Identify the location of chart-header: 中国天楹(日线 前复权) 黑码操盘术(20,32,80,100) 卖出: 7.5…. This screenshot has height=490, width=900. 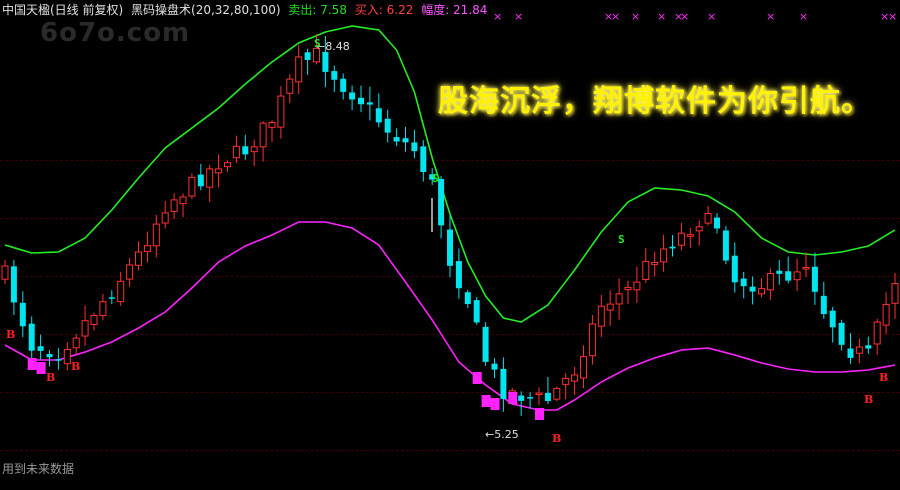
(246, 9).